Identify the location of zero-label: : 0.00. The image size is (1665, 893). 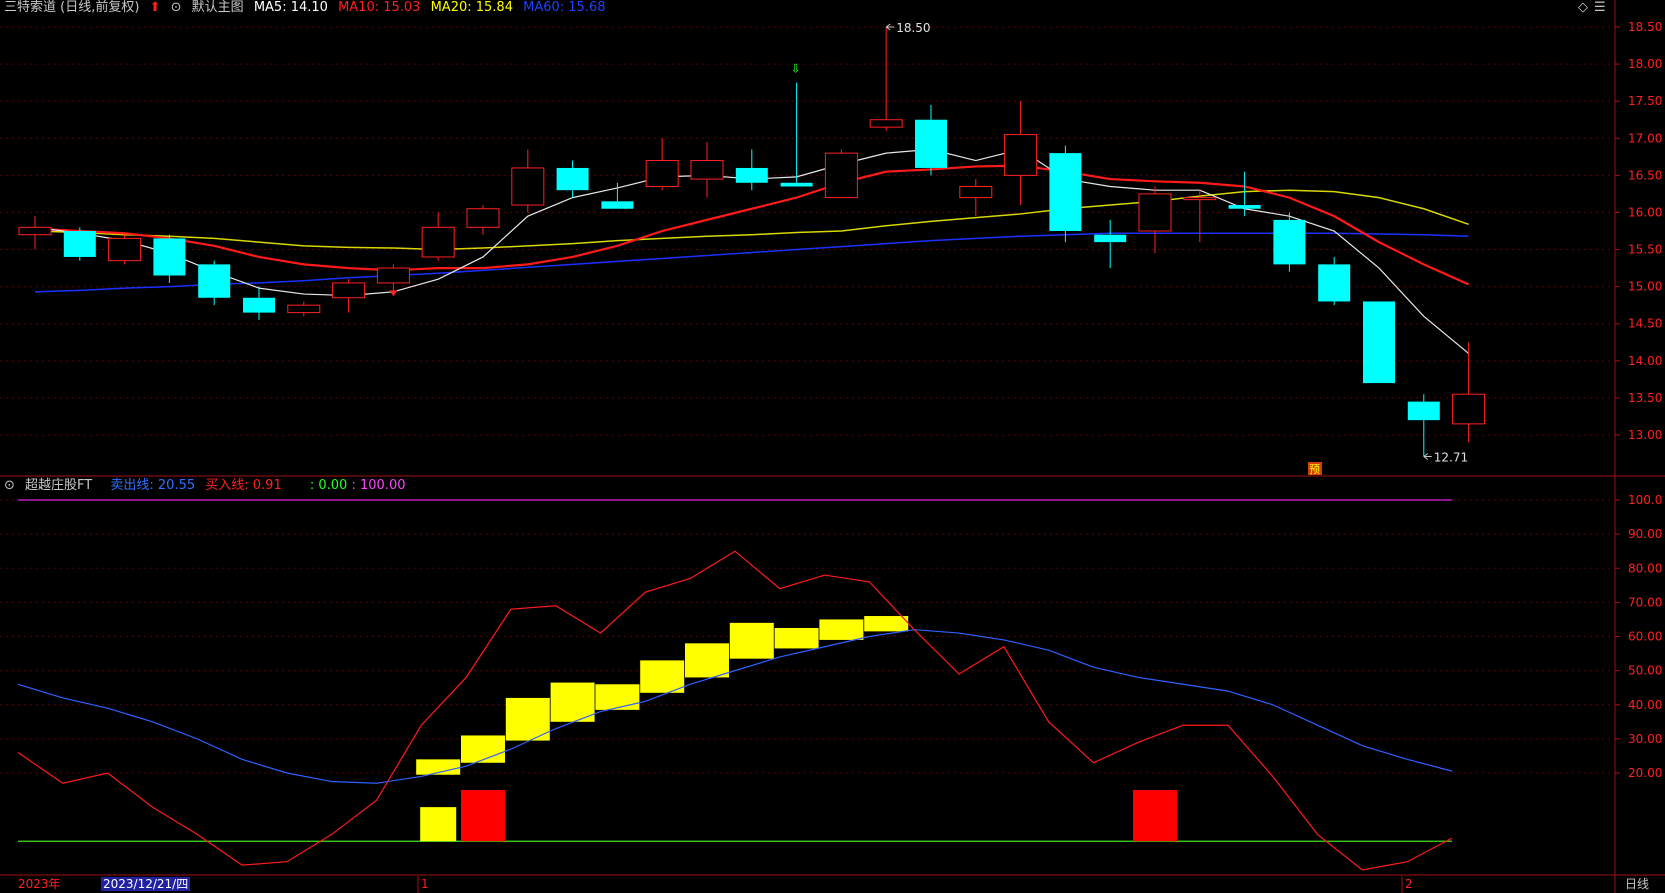
(328, 485).